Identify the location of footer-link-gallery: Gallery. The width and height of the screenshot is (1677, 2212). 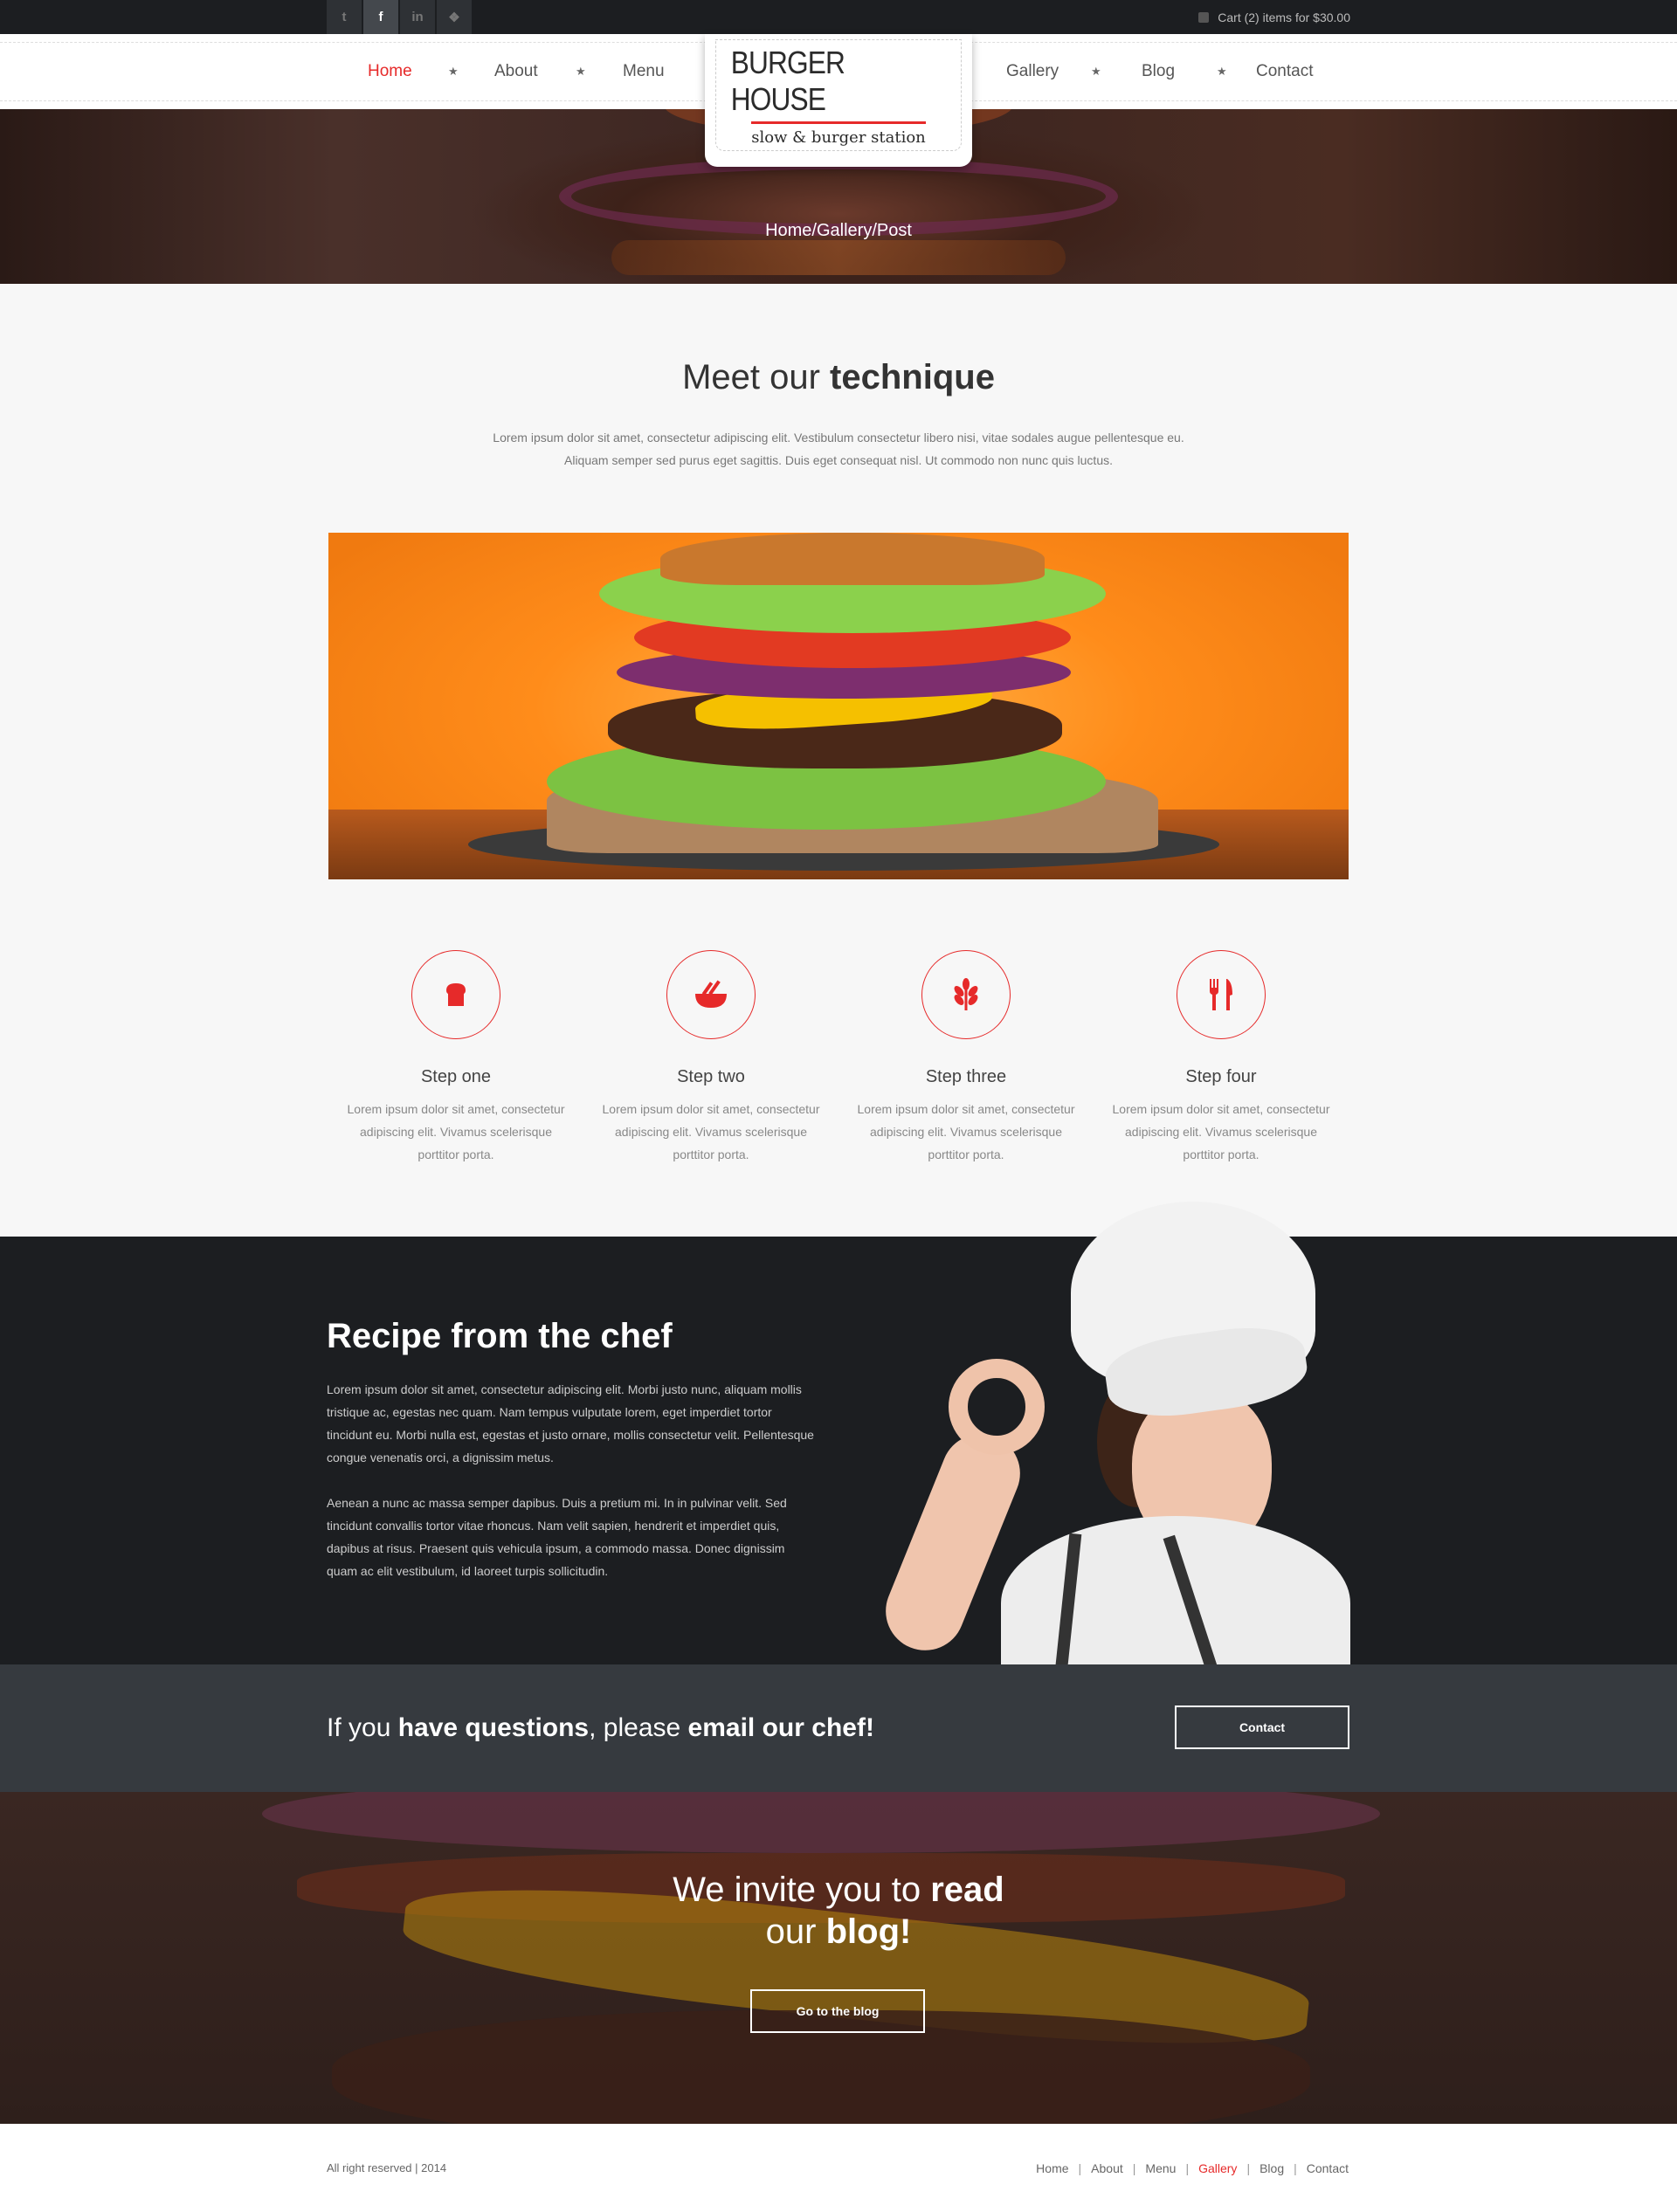
(1217, 2168).